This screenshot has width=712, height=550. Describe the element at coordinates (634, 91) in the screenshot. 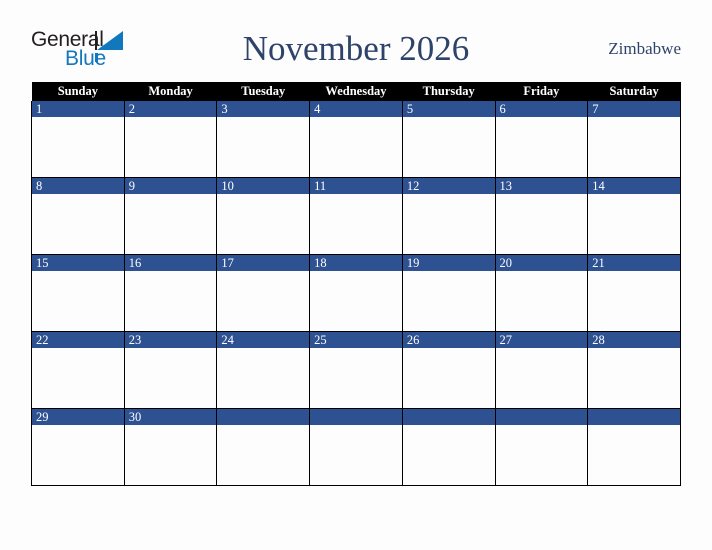

I see `weekday-header-saturday: Saturday` at that location.